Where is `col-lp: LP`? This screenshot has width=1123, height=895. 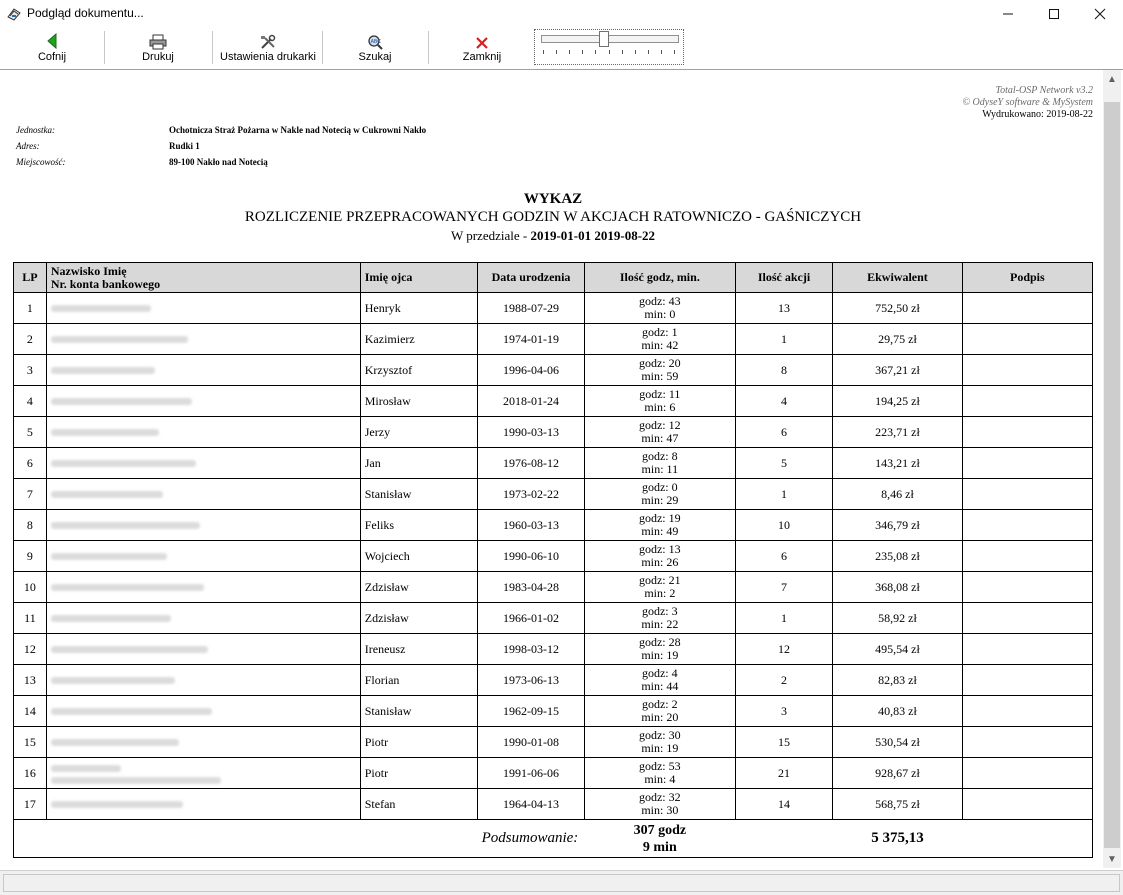 col-lp: LP is located at coordinates (30, 277).